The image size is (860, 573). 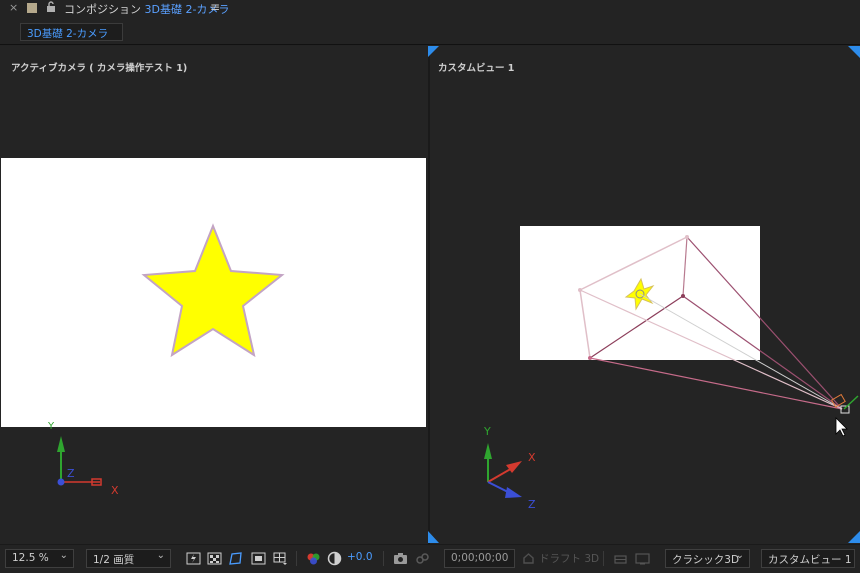 What do you see at coordinates (400, 558) in the screenshot?
I see `snapshot-icon` at bounding box center [400, 558].